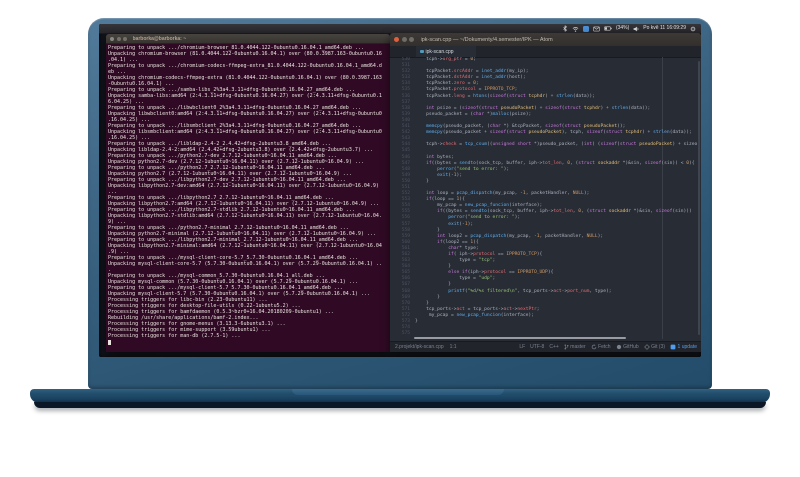 The width and height of the screenshot is (800, 477). I want to click on system-tray: (34%) Po kvě 11 16:09:29, so click(631, 28).